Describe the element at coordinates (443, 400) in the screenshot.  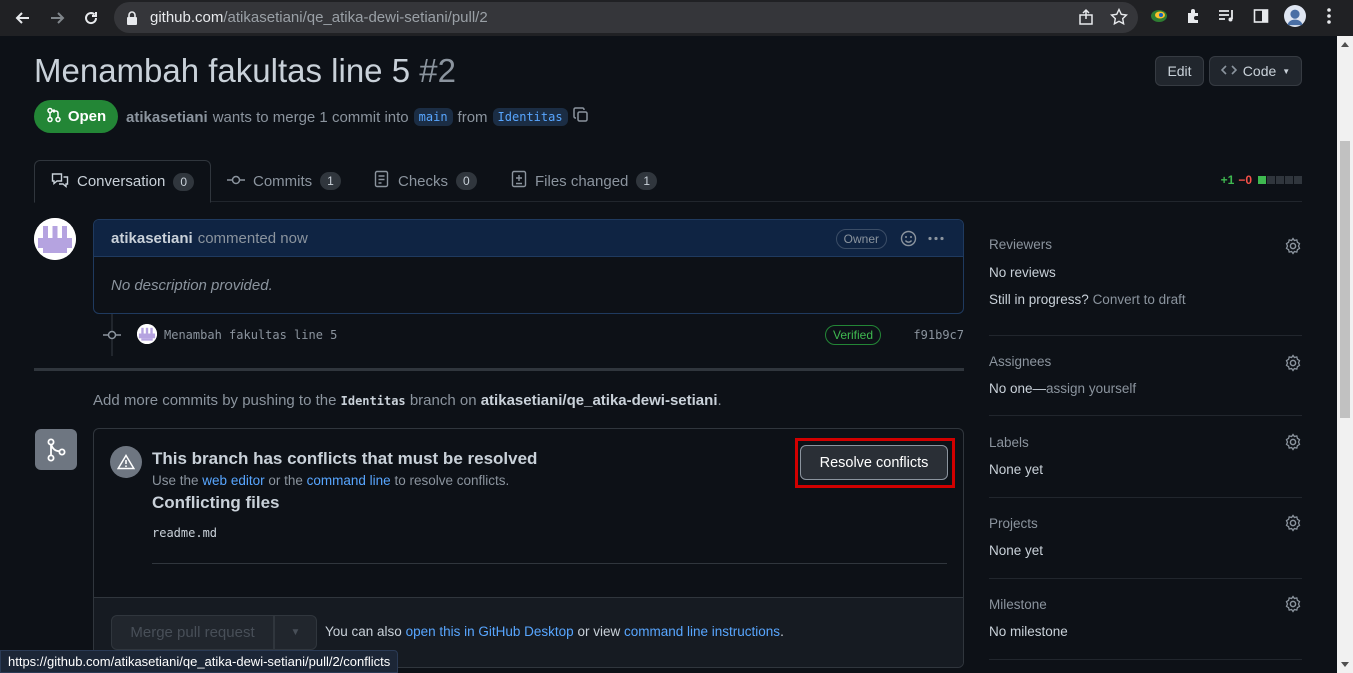
I see `push-note-middle: branch on` at that location.